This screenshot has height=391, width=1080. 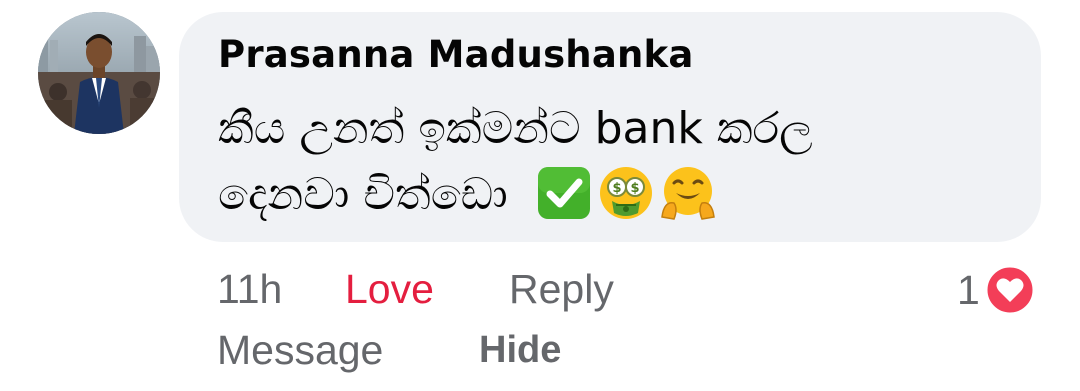 I want to click on hugging-face-emoji-icon, so click(x=688, y=193).